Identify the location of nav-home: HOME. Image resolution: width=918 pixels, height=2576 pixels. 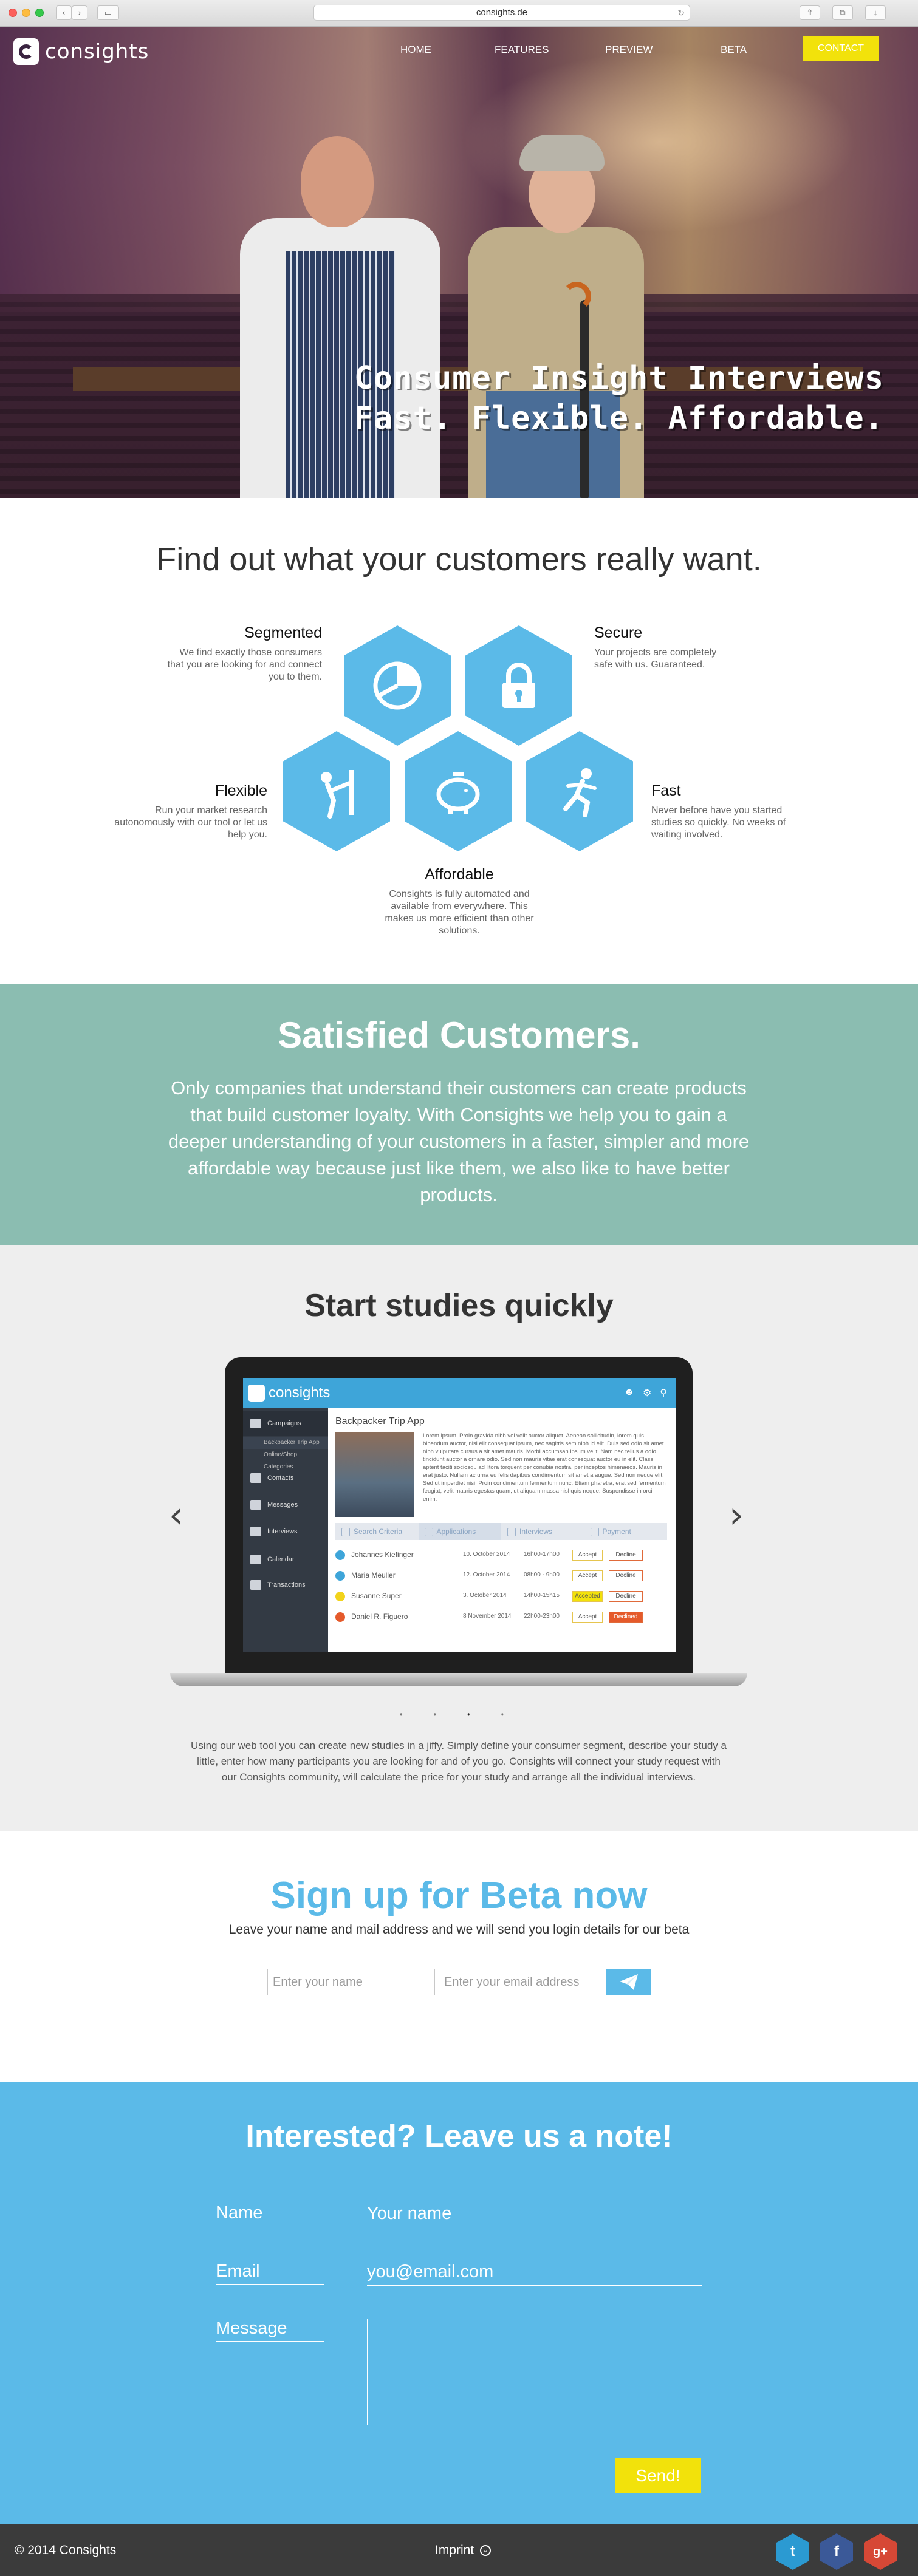
(416, 50).